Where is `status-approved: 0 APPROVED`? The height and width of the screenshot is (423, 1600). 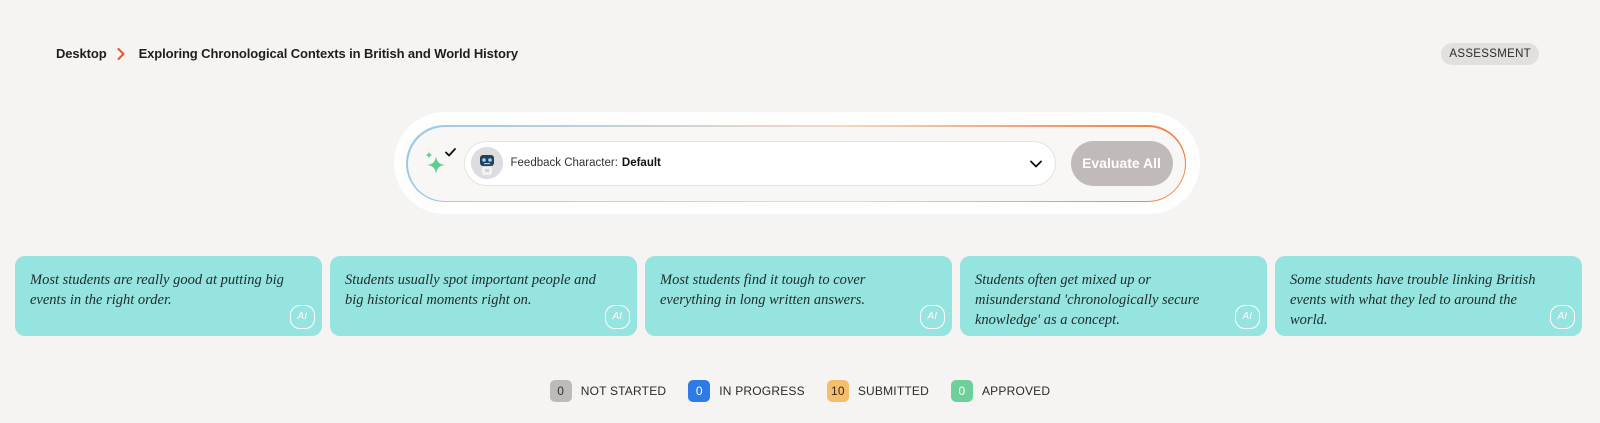
status-approved: 0 APPROVED is located at coordinates (1000, 391).